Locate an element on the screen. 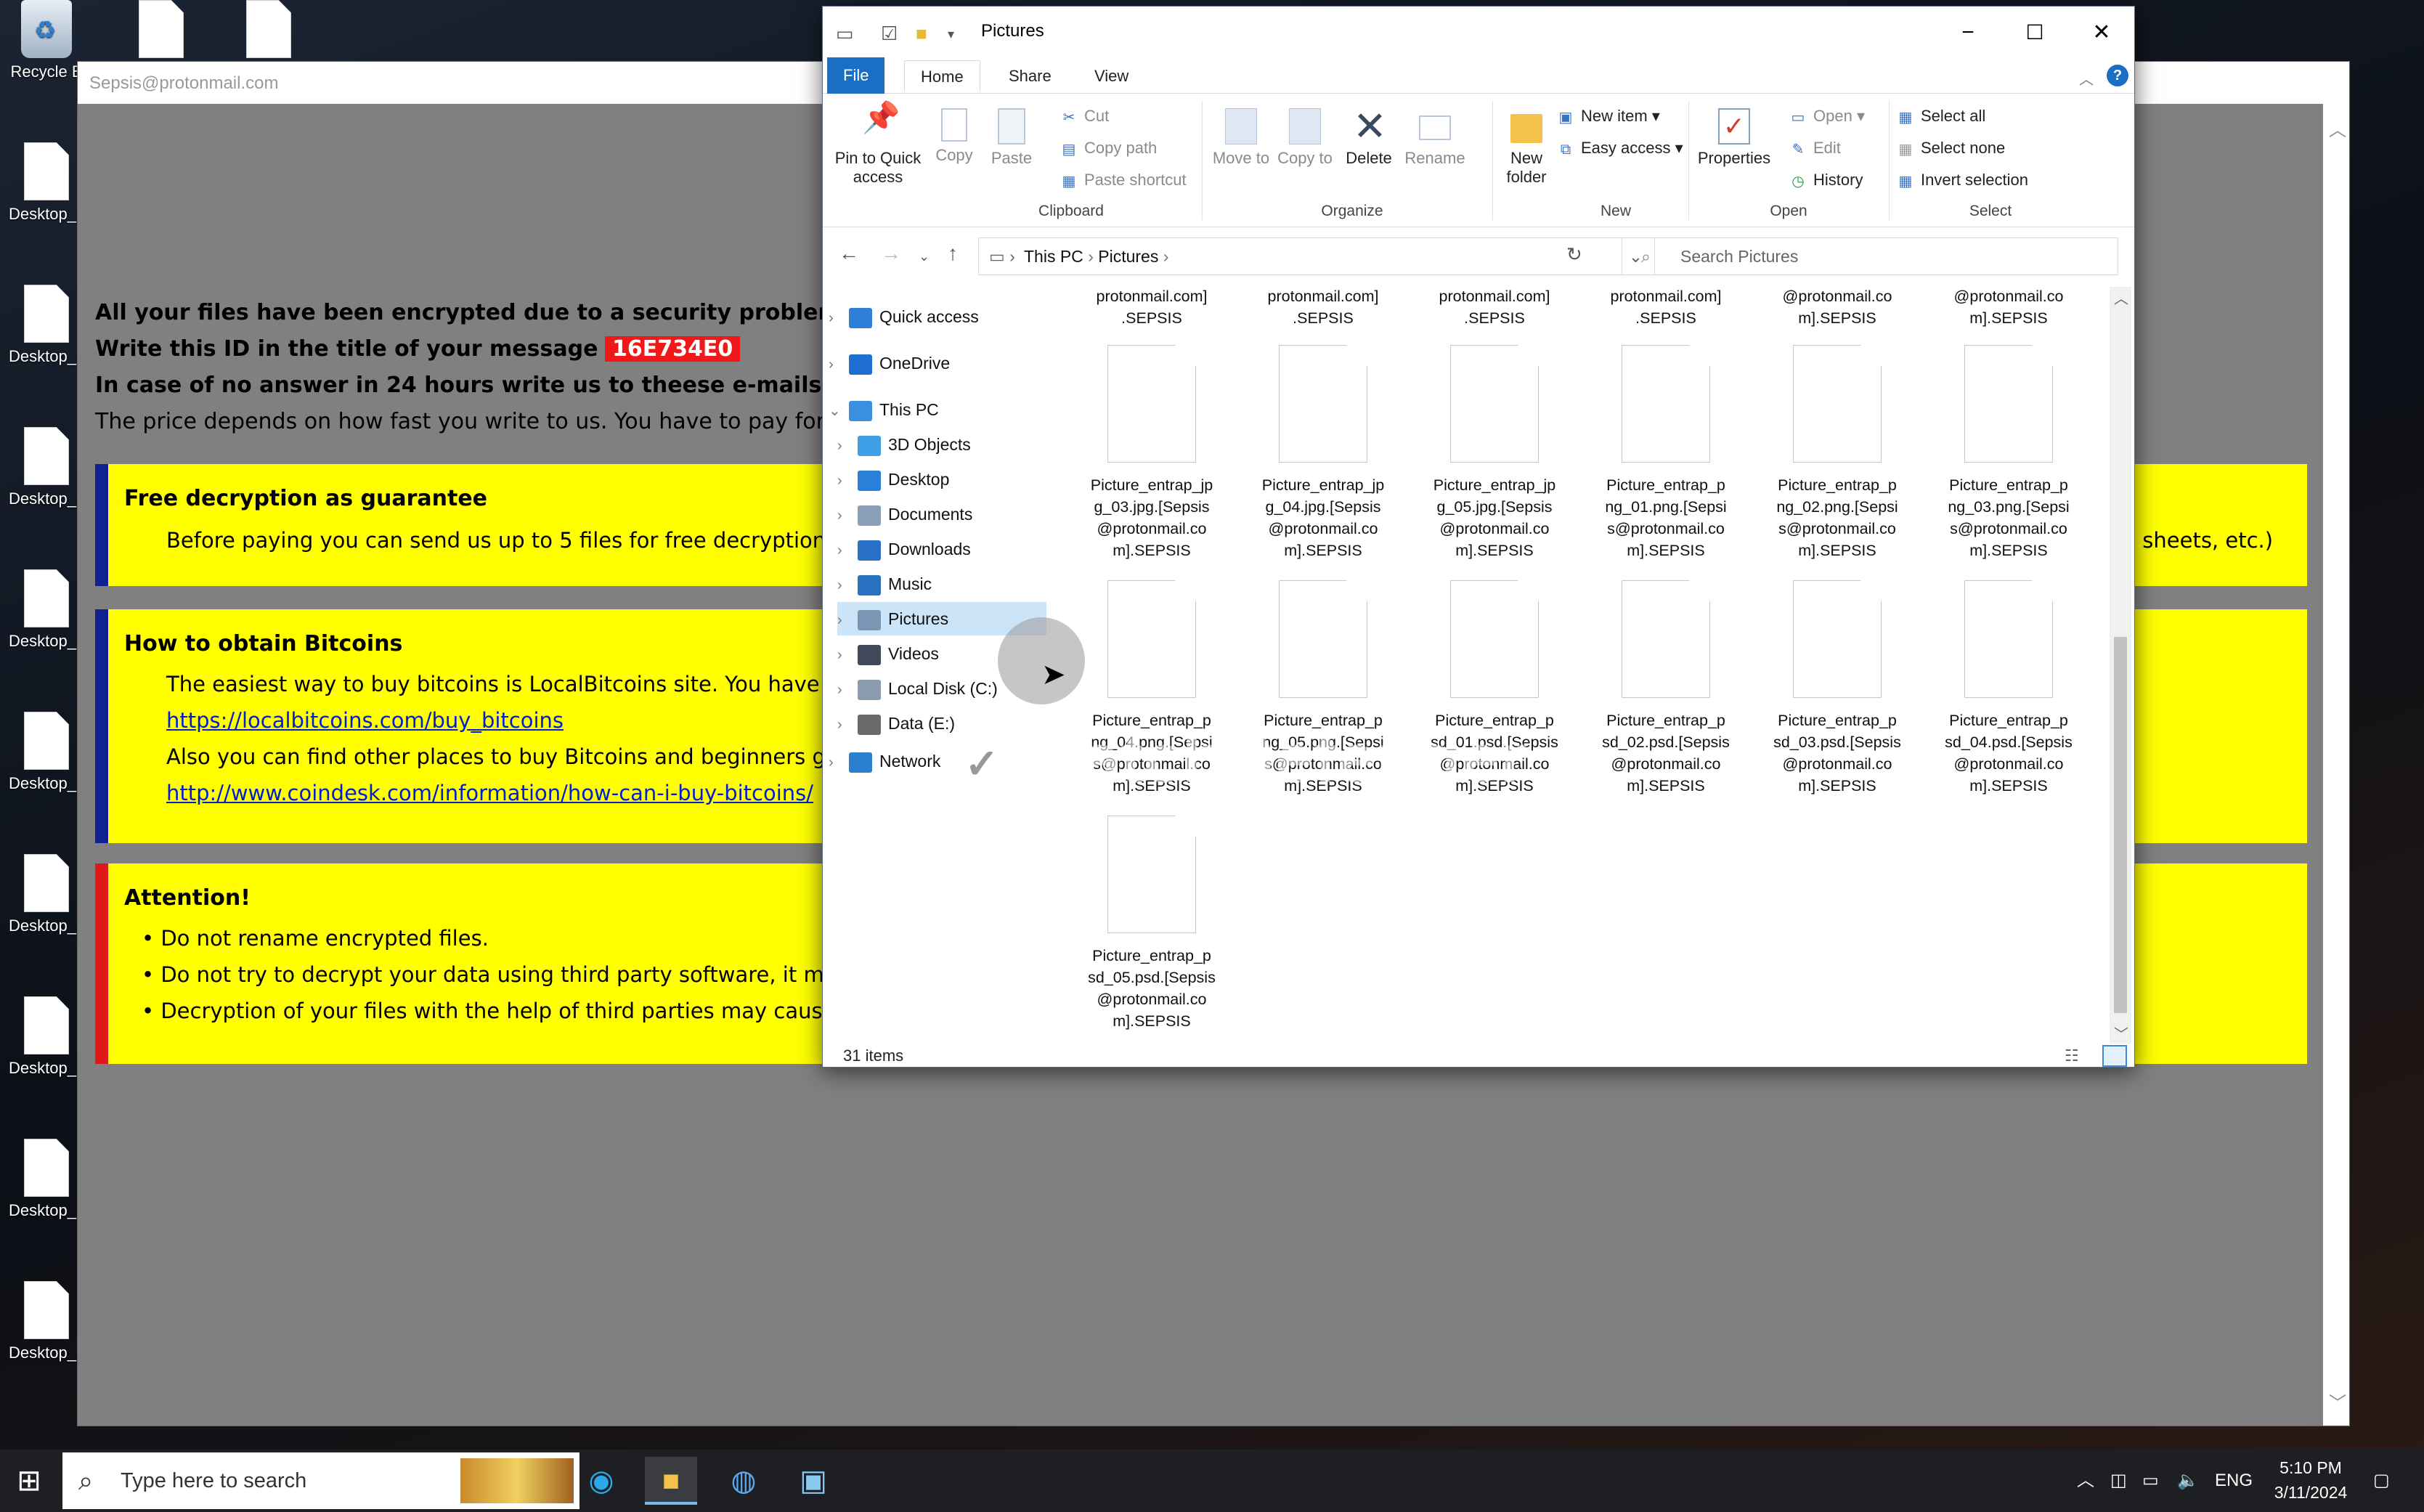  scrollbar-thumb is located at coordinates (2120, 825).